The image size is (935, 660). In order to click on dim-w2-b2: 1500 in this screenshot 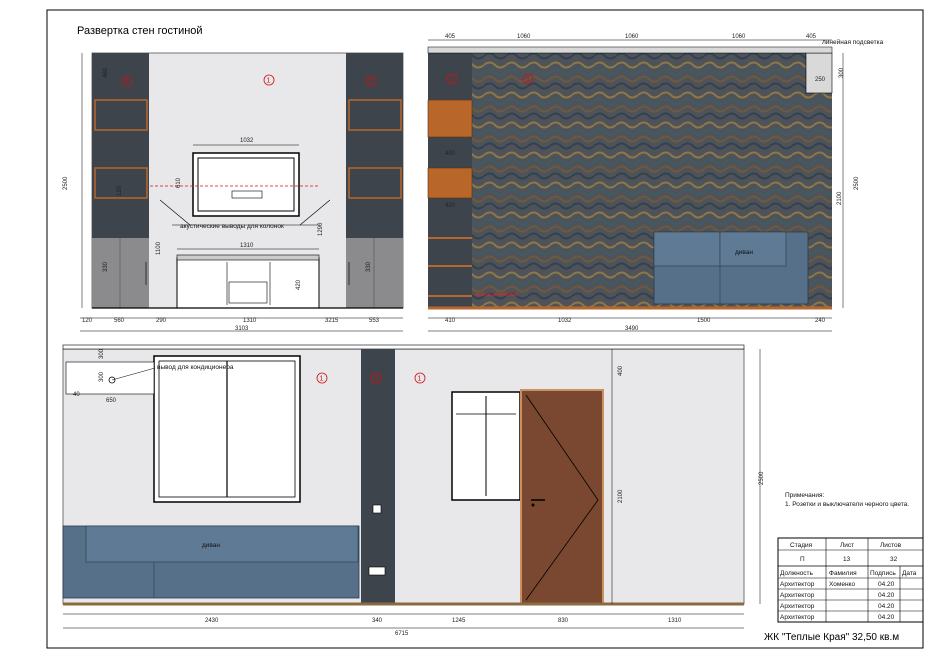, I will do `click(704, 321)`.